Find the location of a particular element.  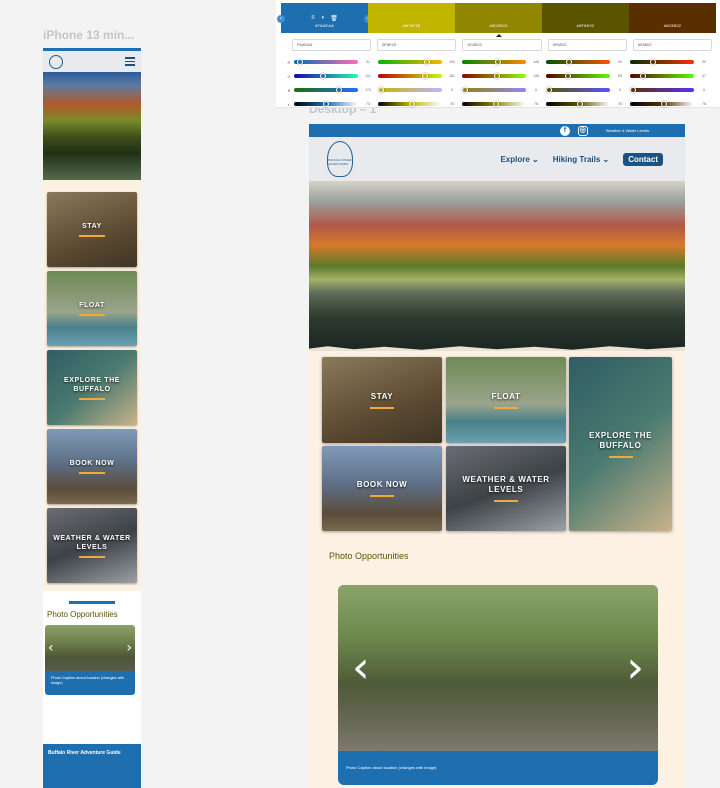

swatch-1: ≡ ◑ 🗑 ‹ #F6AEAA › is located at coordinates (324, 18).